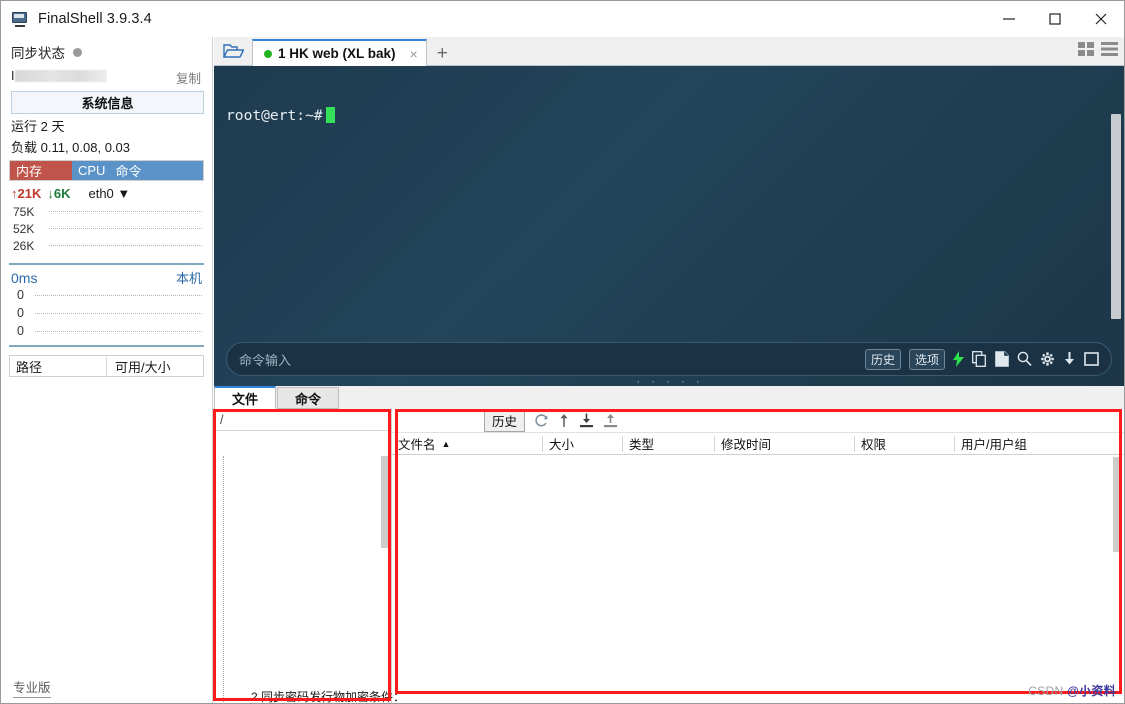  Describe the element at coordinates (59, 193) in the screenshot. I see `network-download-rate: ↓6K` at that location.